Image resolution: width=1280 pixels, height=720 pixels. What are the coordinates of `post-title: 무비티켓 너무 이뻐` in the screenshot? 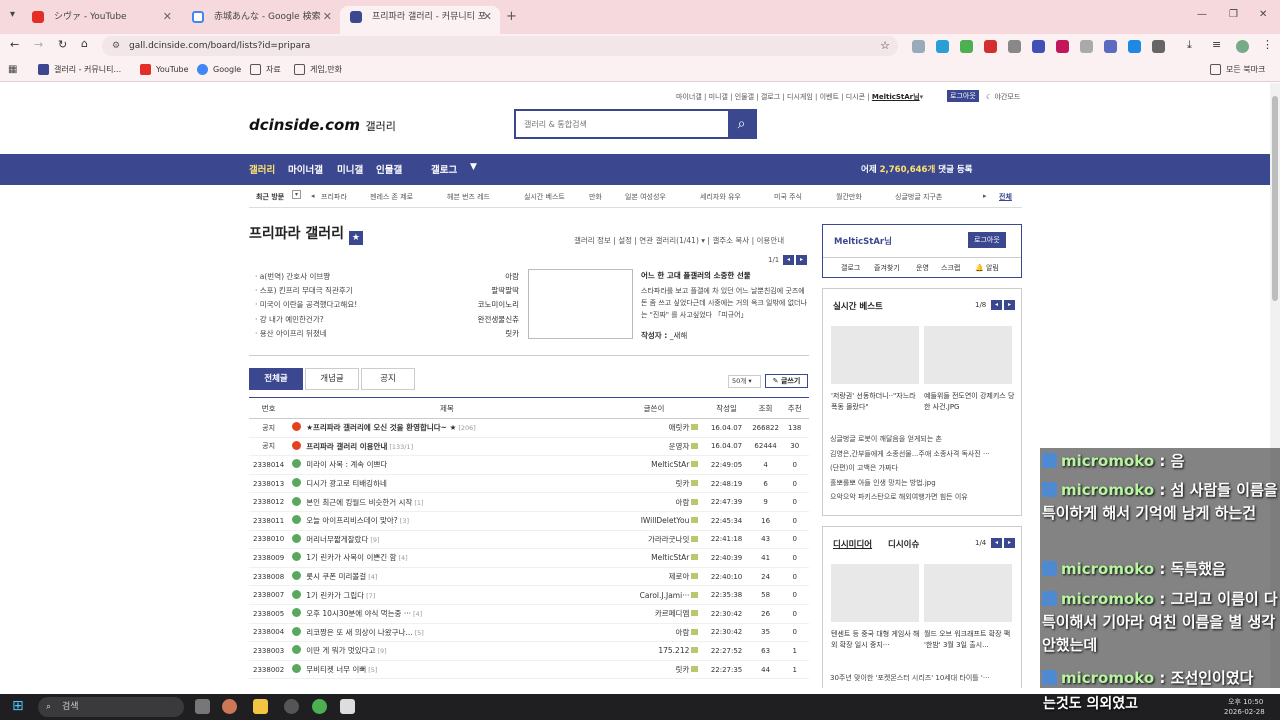 It's located at (336, 669).